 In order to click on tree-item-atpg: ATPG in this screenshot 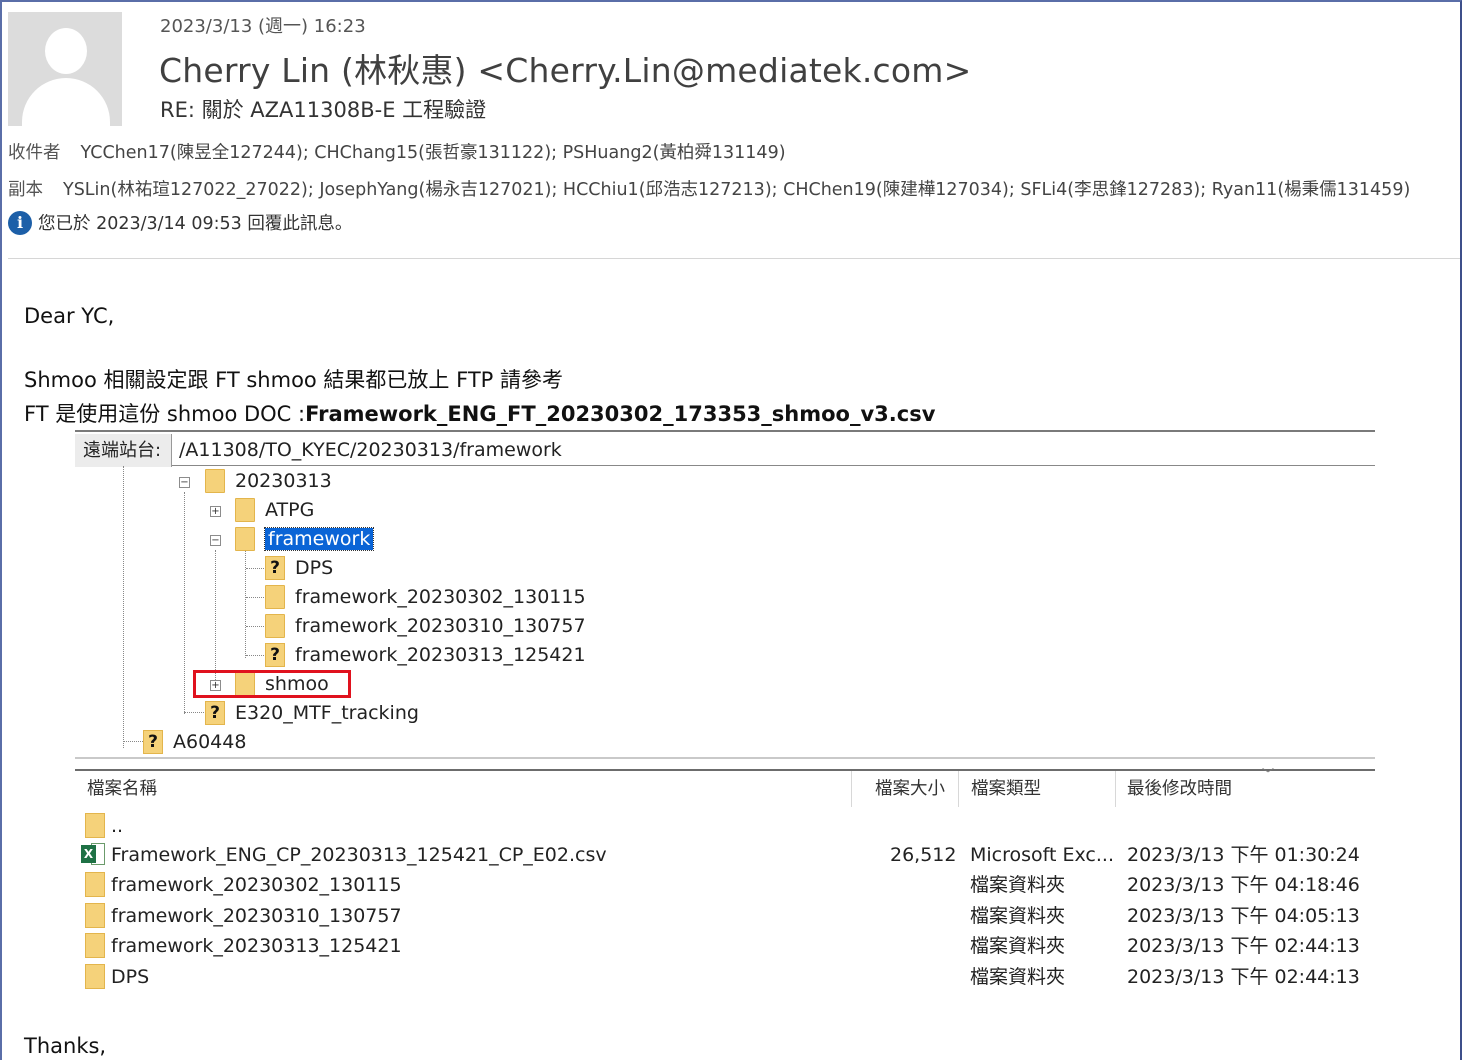, I will do `click(274, 510)`.